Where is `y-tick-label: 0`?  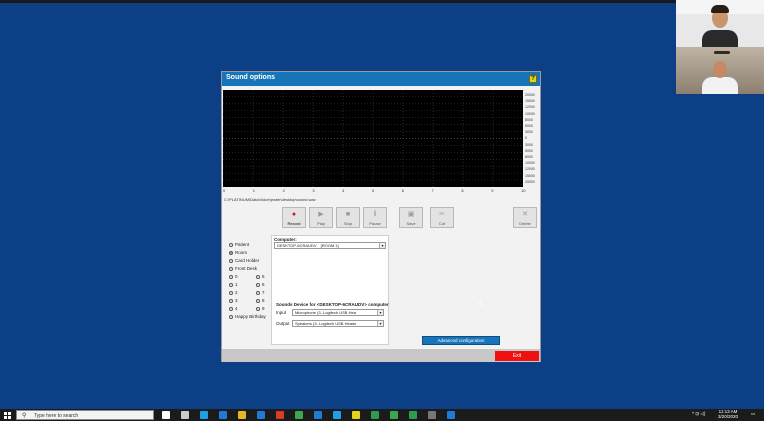
y-tick-label: 0 is located at coordinates (526, 138).